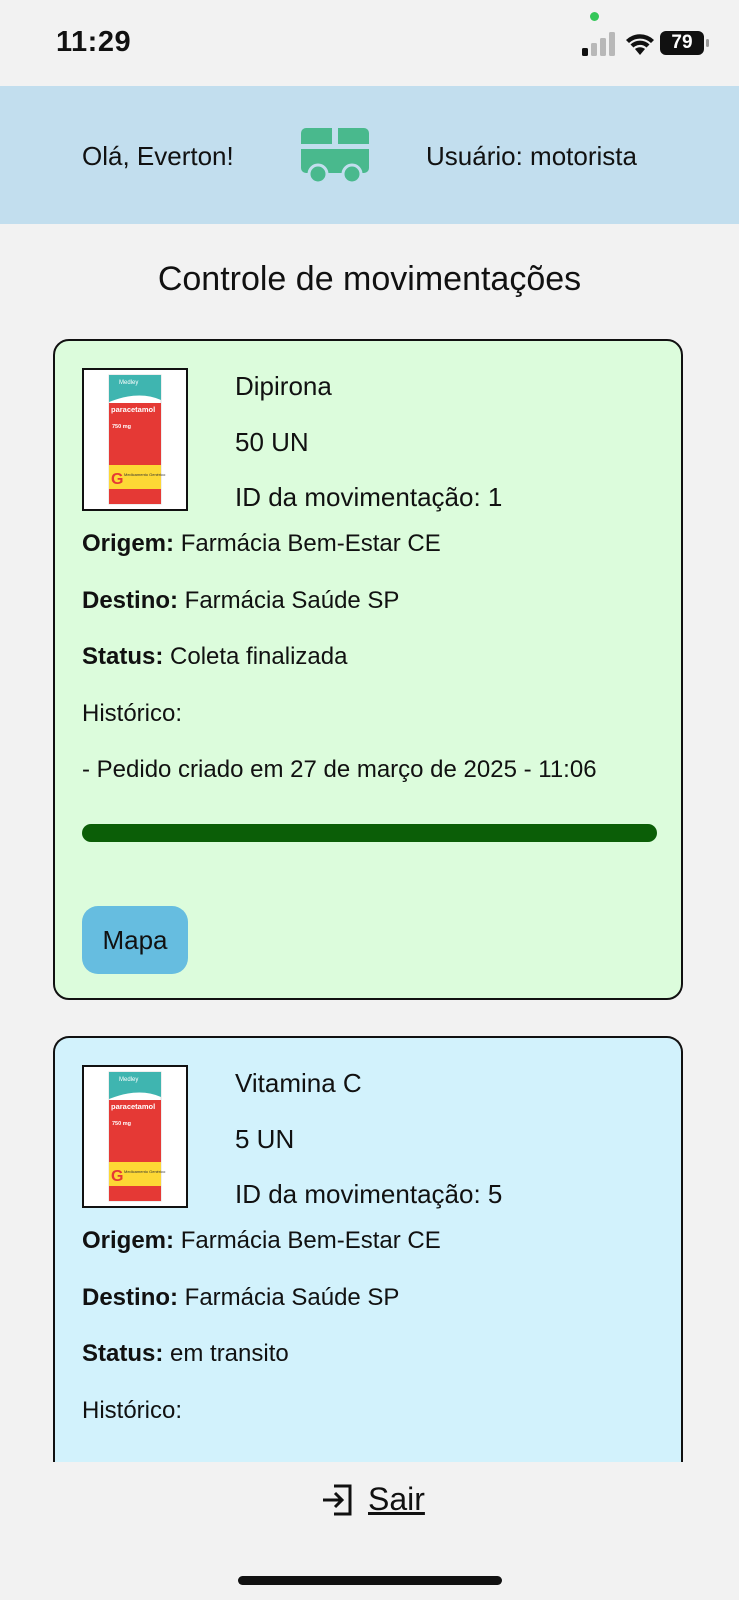 The image size is (739, 1600). Describe the element at coordinates (158, 156) in the screenshot. I see `greeting: Olá, Everton!` at that location.